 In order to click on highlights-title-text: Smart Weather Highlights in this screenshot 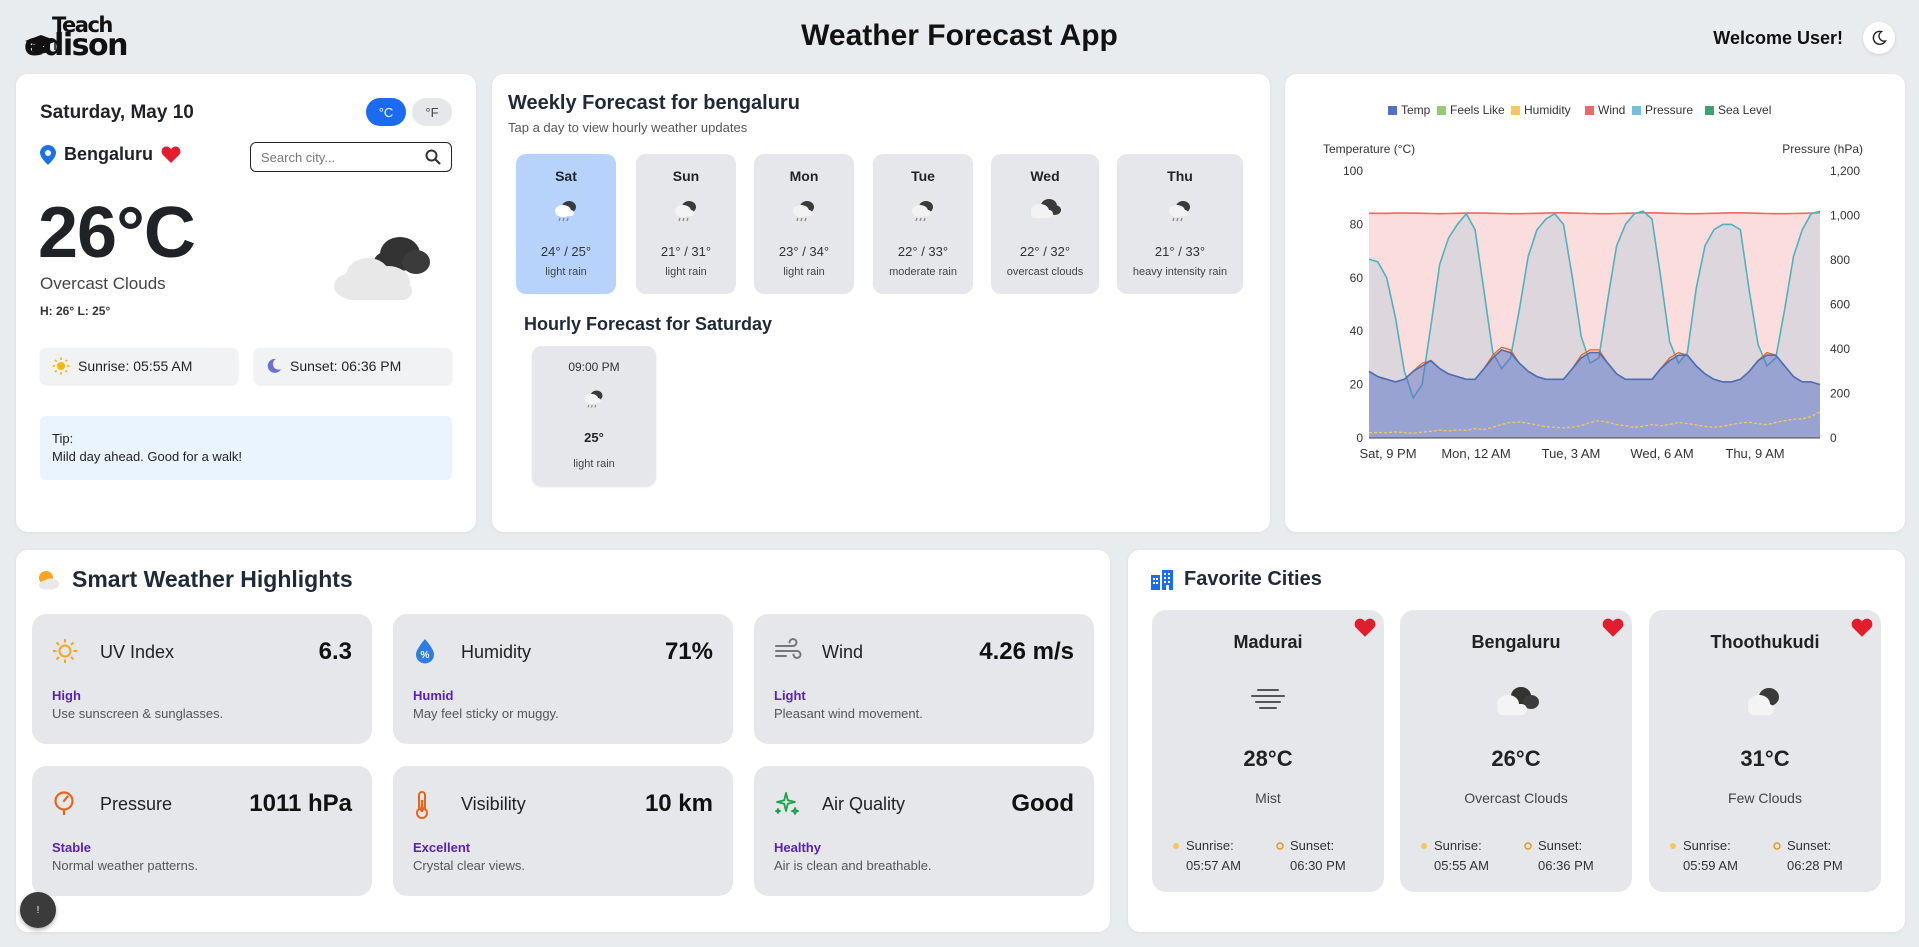, I will do `click(212, 579)`.